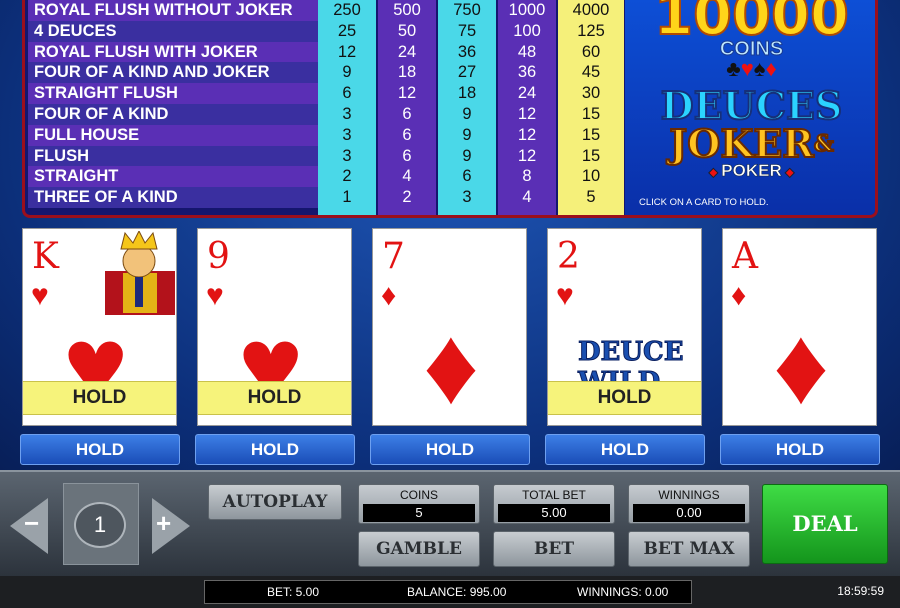 This screenshot has height=608, width=900. I want to click on logo-subtitle-text: POKER, so click(751, 170).